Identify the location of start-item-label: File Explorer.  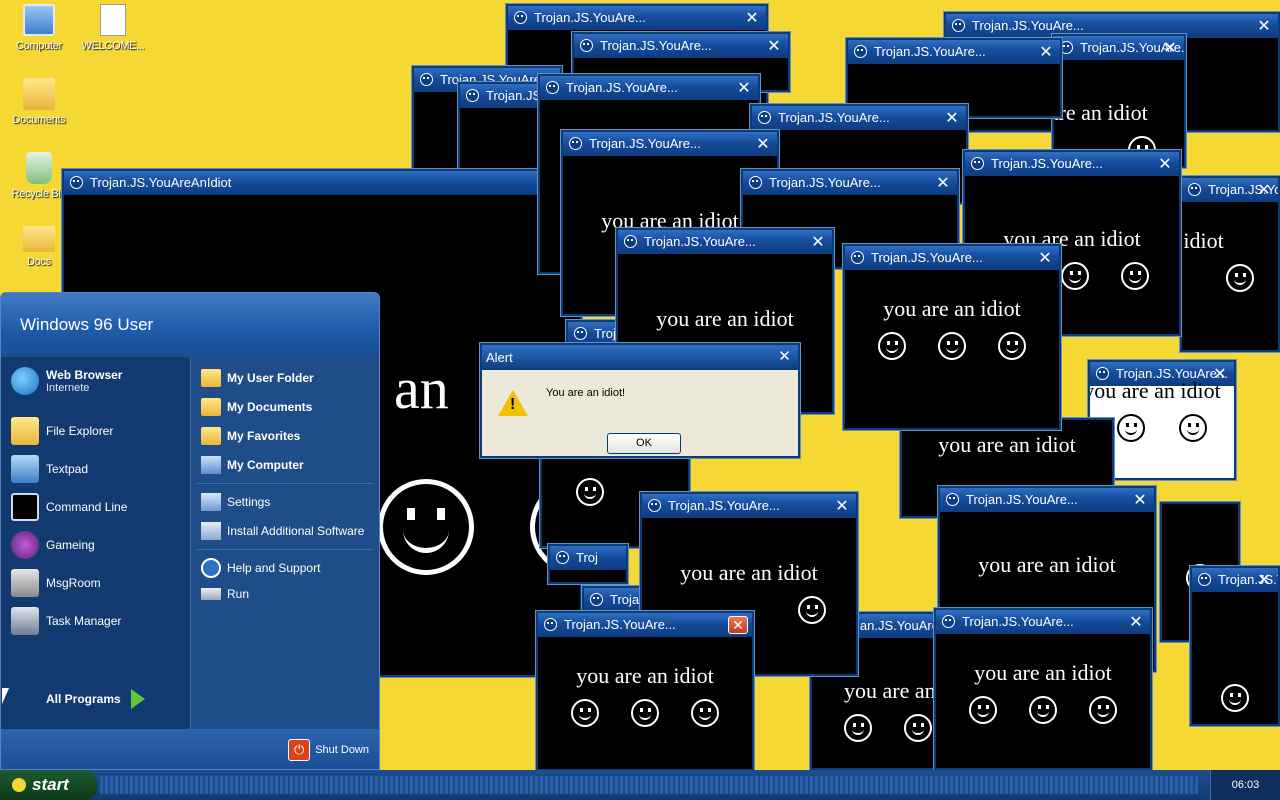
(80, 431).